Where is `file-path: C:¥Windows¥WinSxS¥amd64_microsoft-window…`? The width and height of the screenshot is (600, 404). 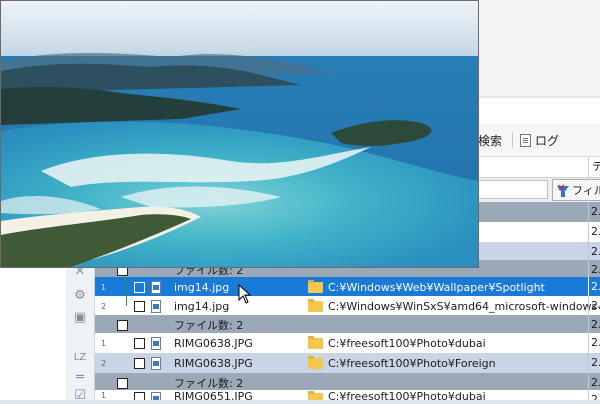
file-path: C:¥Windows¥WinSxS¥amd64_microsoft-window… is located at coordinates (464, 306).